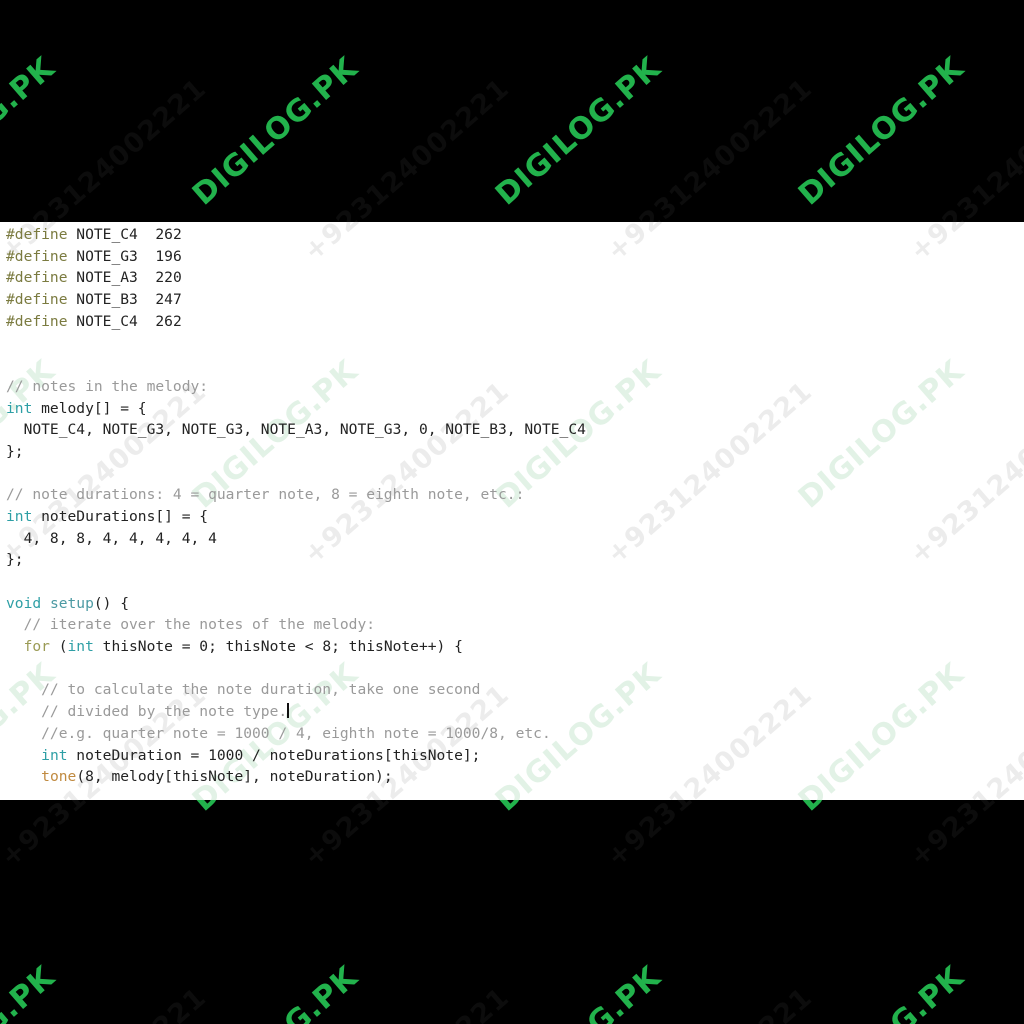 This screenshot has height=1024, width=1024. What do you see at coordinates (512, 517) in the screenshot?
I see `code-line: int noteDurations[] = {` at bounding box center [512, 517].